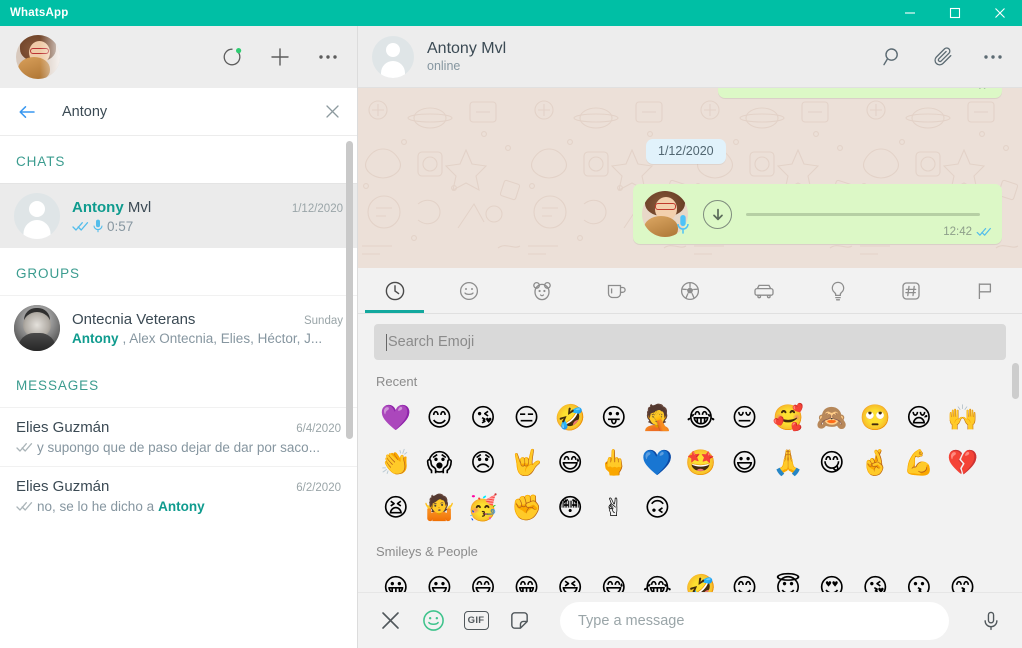  Describe the element at coordinates (963, 417) in the screenshot. I see `emoji-cell: 🙌` at that location.